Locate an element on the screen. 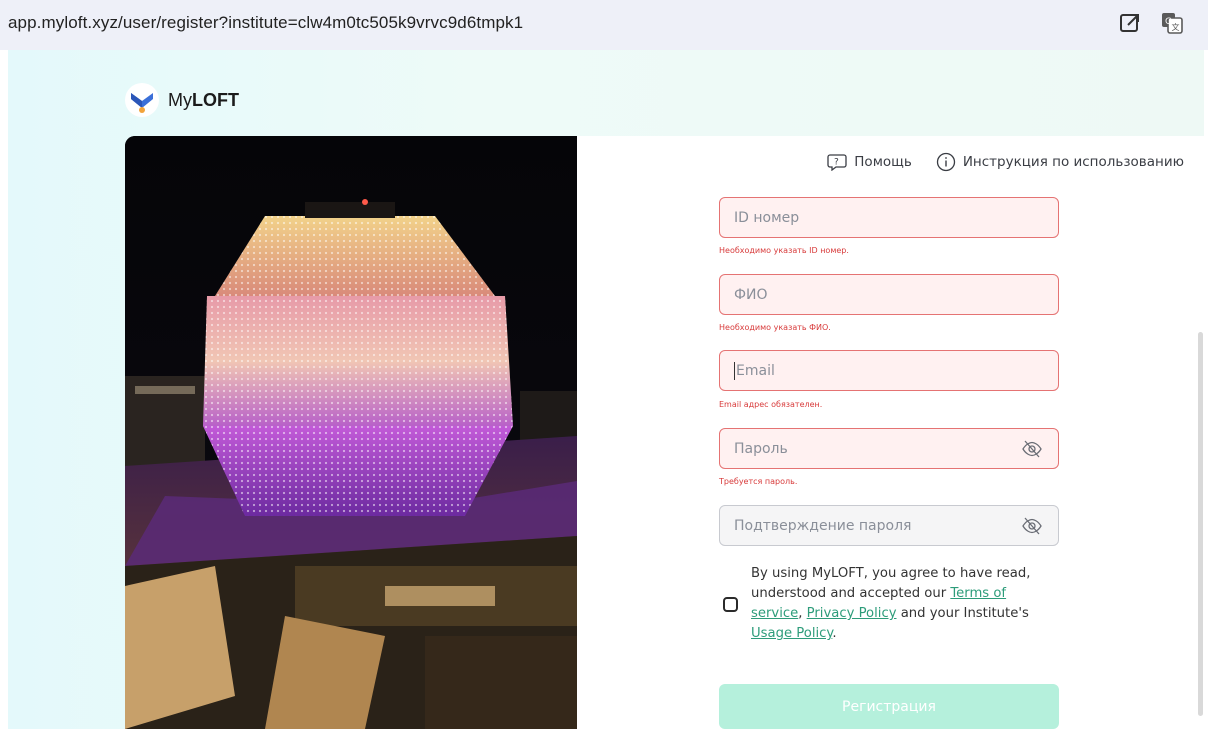 The height and width of the screenshot is (729, 1208). help-links: ? Помощь Инструкция по использованию is located at coordinates (1005, 162).